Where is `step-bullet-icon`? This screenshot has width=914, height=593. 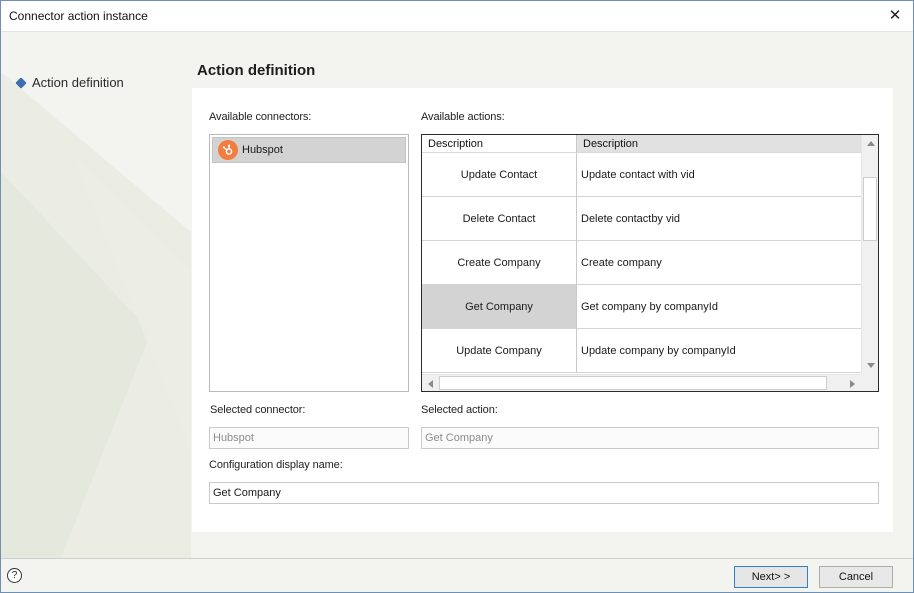
step-bullet-icon is located at coordinates (21, 82).